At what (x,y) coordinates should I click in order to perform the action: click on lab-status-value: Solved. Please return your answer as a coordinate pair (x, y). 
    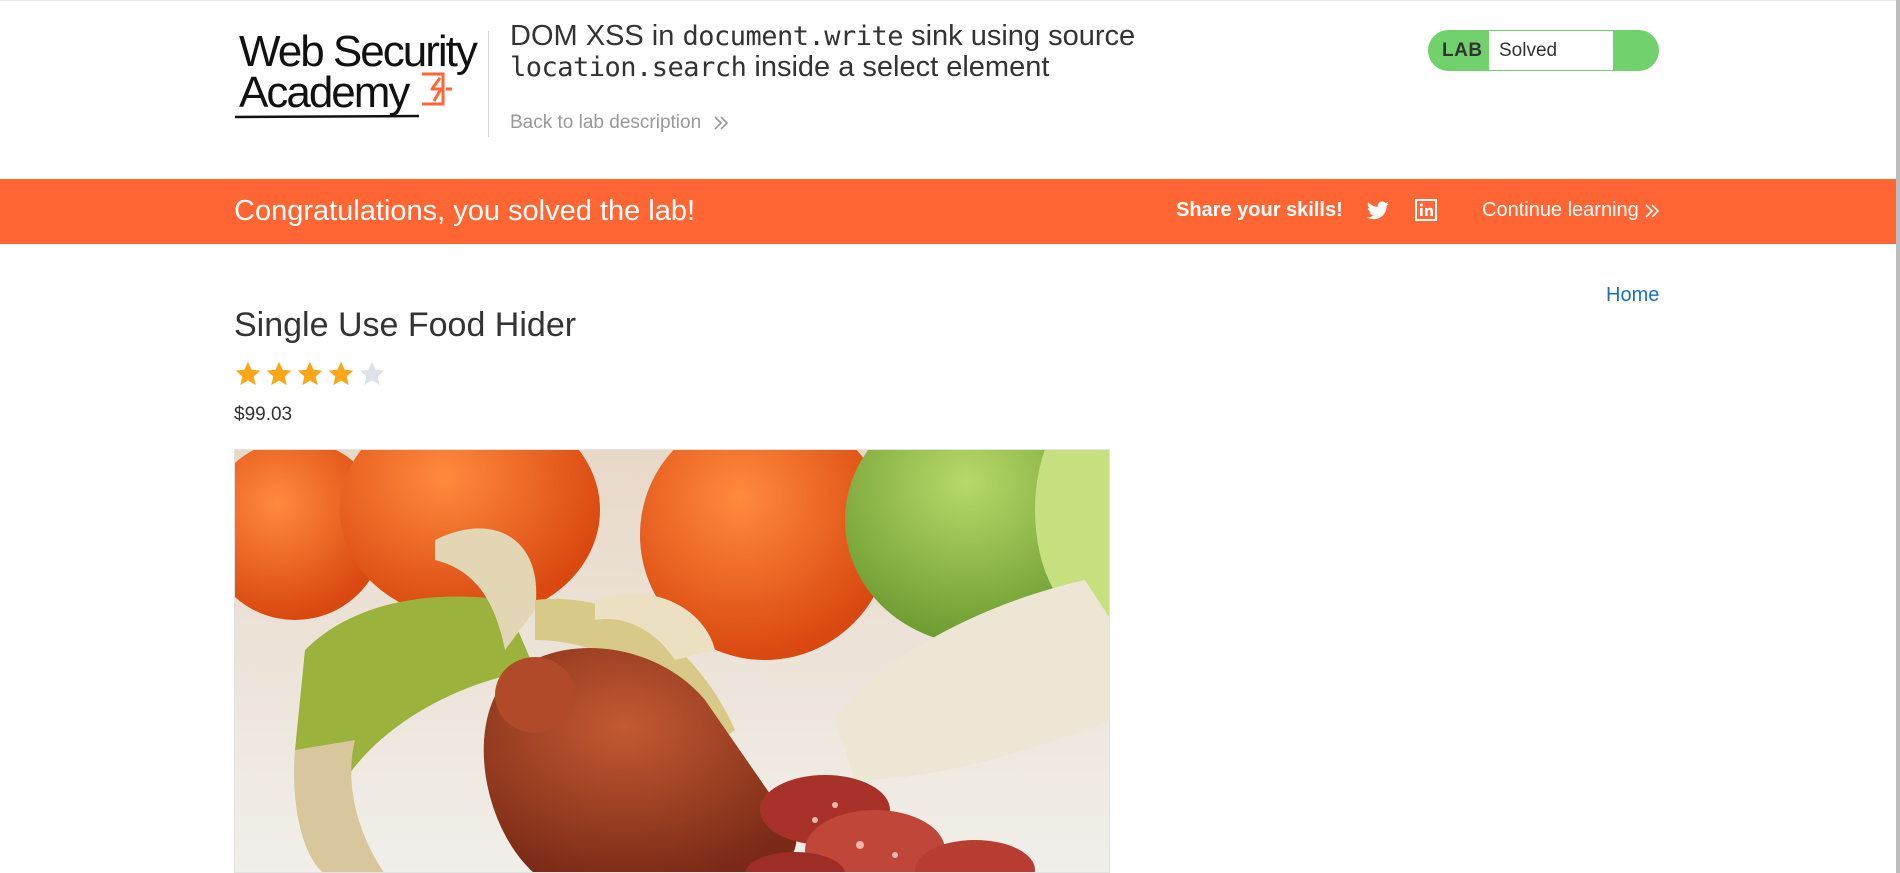
    Looking at the image, I should click on (1551, 50).